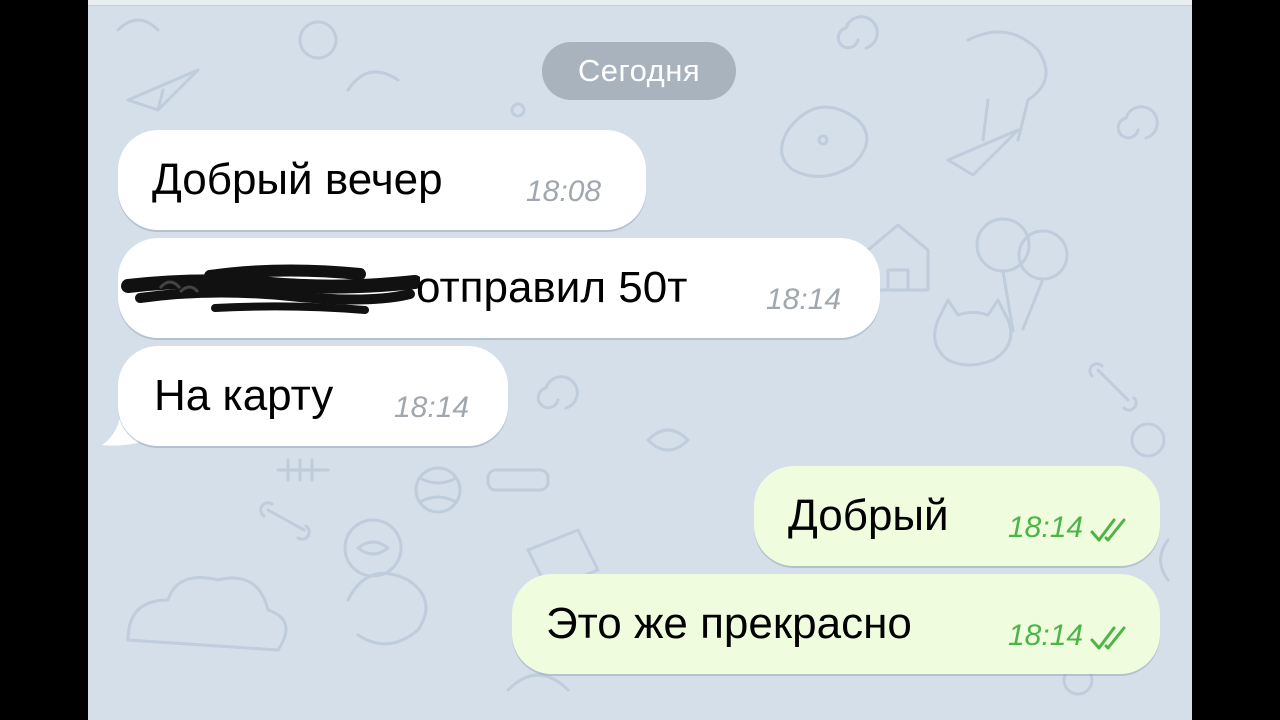  What do you see at coordinates (244, 395) in the screenshot?
I see `message-text: На карту` at bounding box center [244, 395].